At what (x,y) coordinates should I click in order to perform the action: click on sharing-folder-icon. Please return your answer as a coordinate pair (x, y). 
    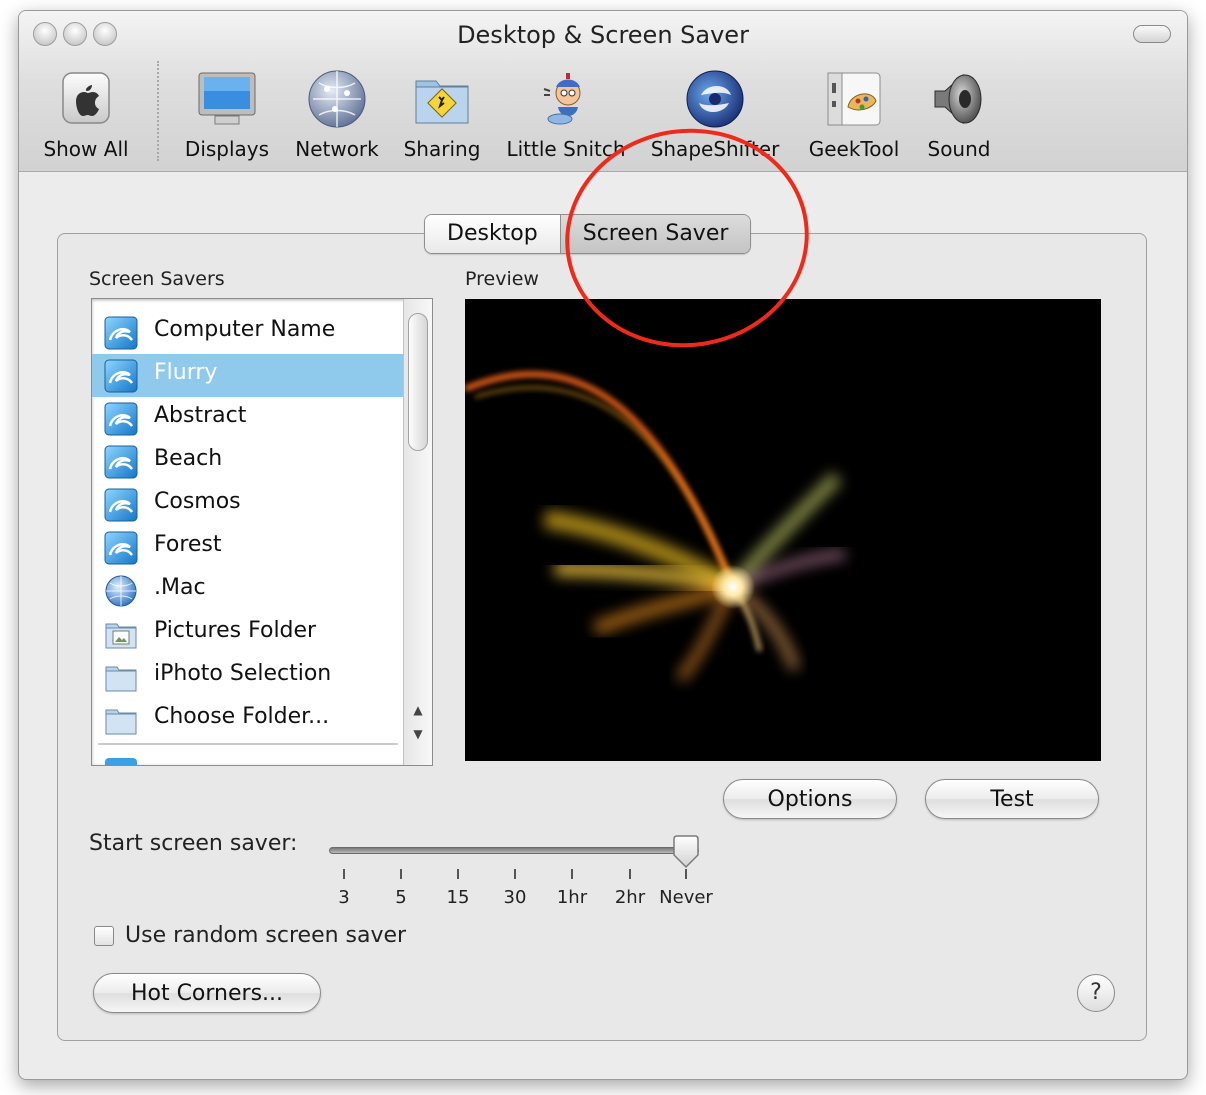
    Looking at the image, I should click on (442, 99).